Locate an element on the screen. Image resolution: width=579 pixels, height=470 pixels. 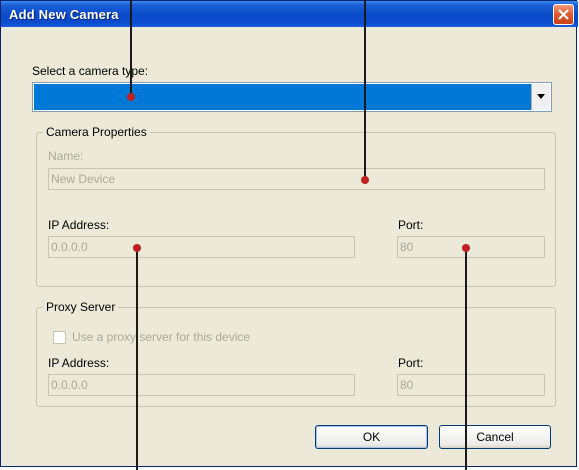
ip-address-field: 0.0.0.0 is located at coordinates (201, 247).